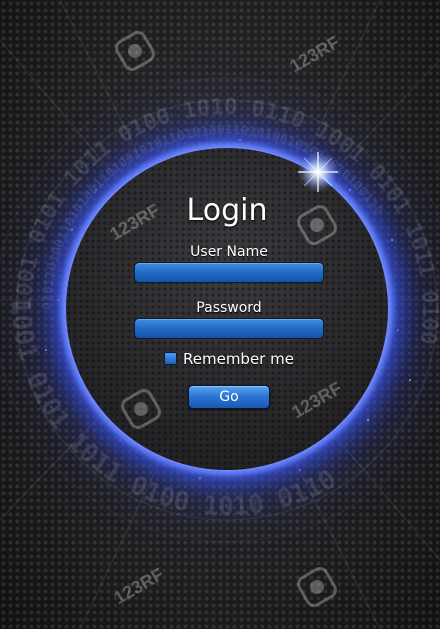 The width and height of the screenshot is (440, 629). What do you see at coordinates (238, 359) in the screenshot?
I see `remember-me-label: Remember me` at bounding box center [238, 359].